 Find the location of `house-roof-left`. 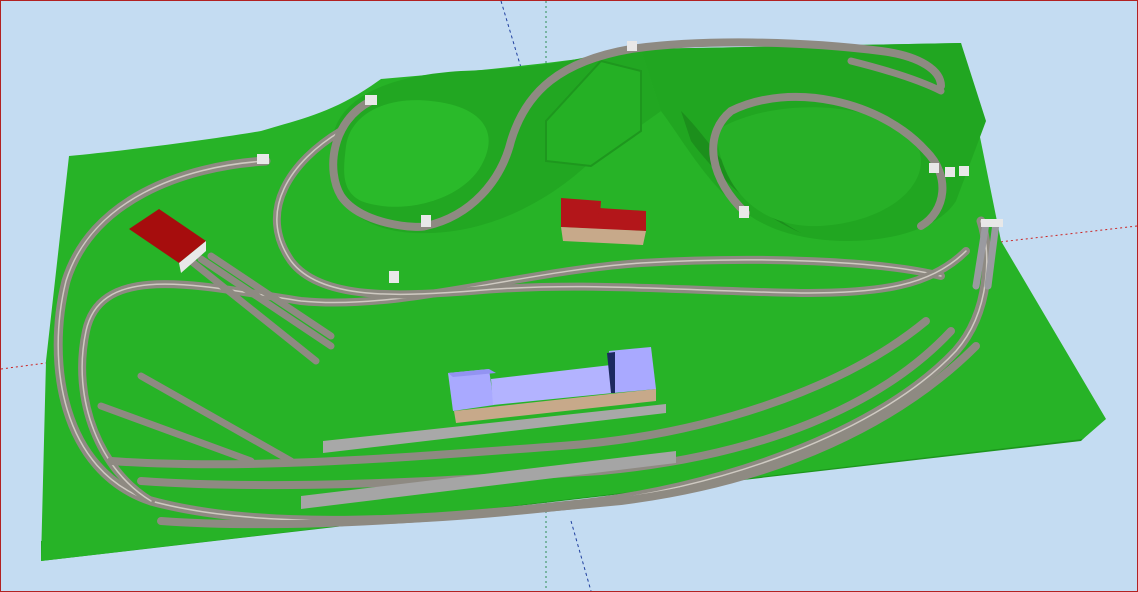

house-roof-left is located at coordinates (581, 213).